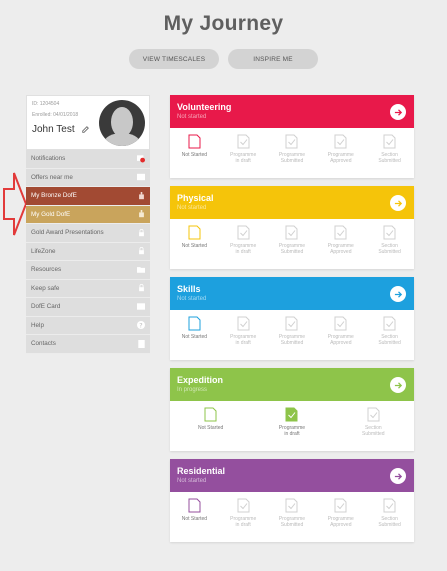 This screenshot has height=571, width=447. Describe the element at coordinates (88, 307) in the screenshot. I see `sidebar-item-dofe-card: DofE Card` at that location.